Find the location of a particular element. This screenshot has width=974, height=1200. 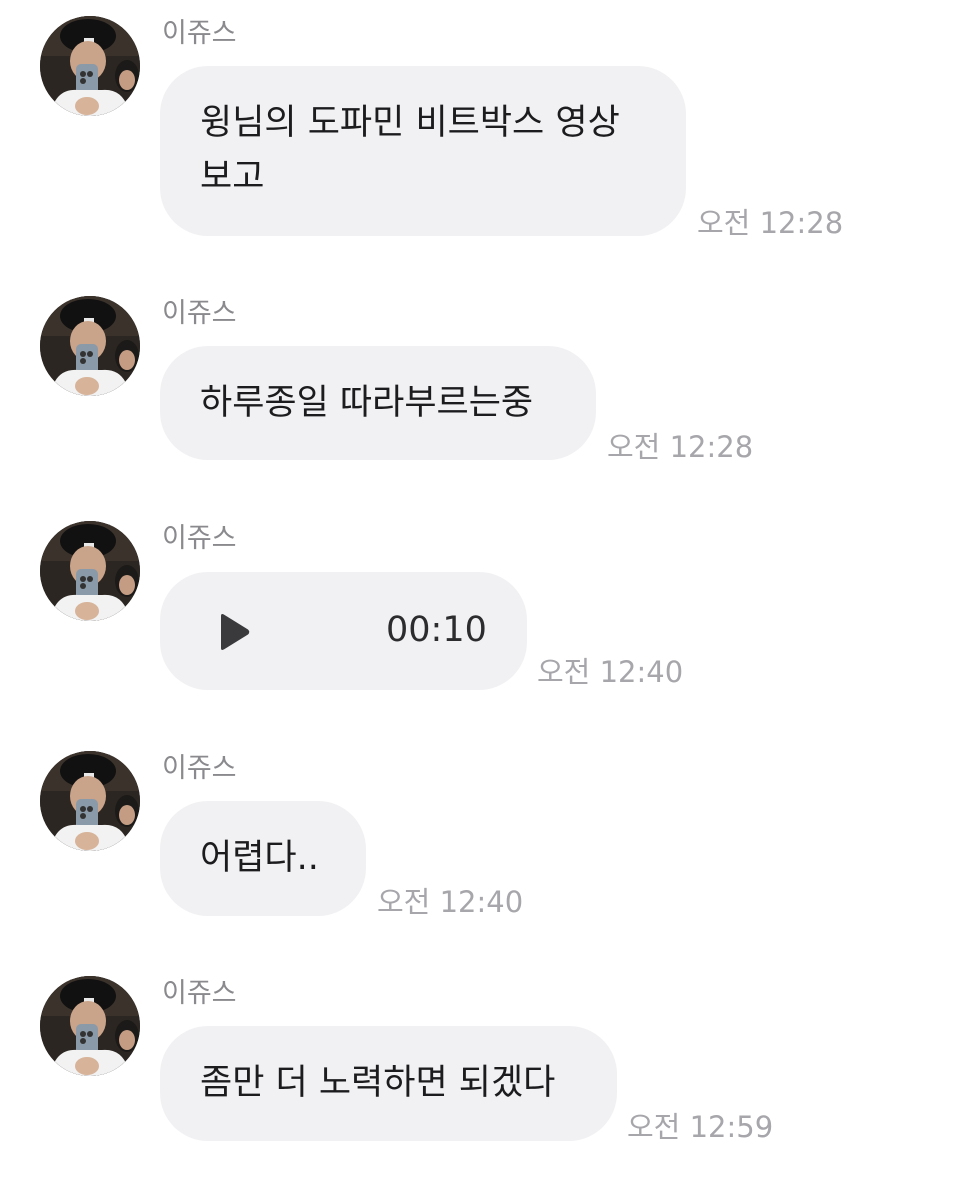

message-timestamp: 오전 12:59 is located at coordinates (700, 1127).